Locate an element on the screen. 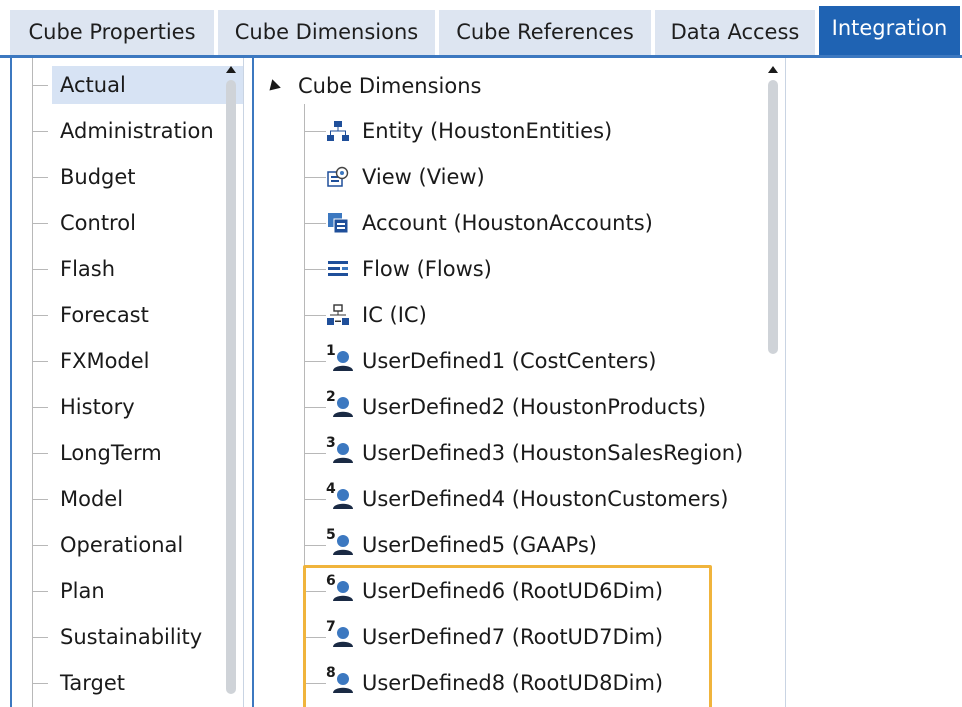  dimension-item-userdefined5: 5 UserDefined5 (GAAPs) is located at coordinates (539, 545).